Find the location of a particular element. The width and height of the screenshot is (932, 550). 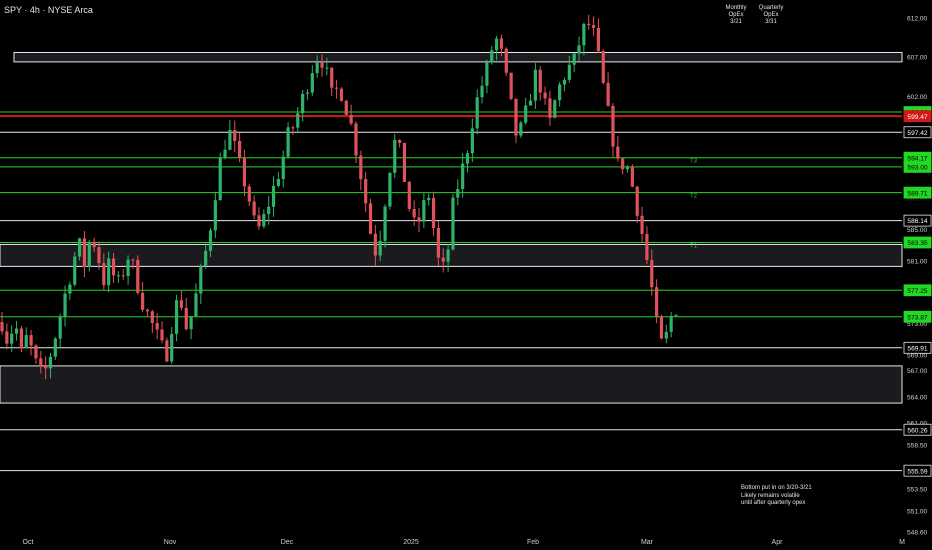

quarterly-opex-annotation: Quarterly OpEx 3/31 is located at coordinates (771, 15).